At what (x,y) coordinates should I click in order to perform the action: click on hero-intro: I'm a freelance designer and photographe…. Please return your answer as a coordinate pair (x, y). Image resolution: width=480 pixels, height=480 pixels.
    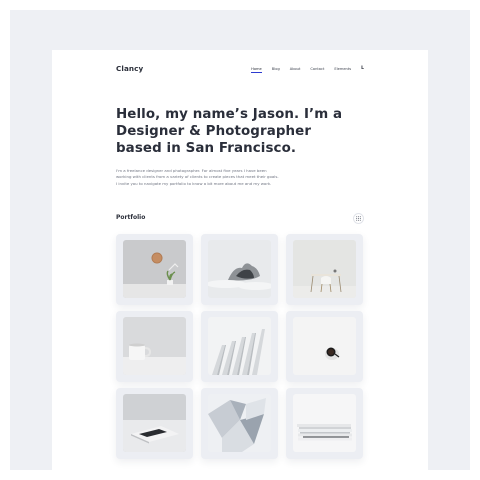
    Looking at the image, I should click on (197, 177).